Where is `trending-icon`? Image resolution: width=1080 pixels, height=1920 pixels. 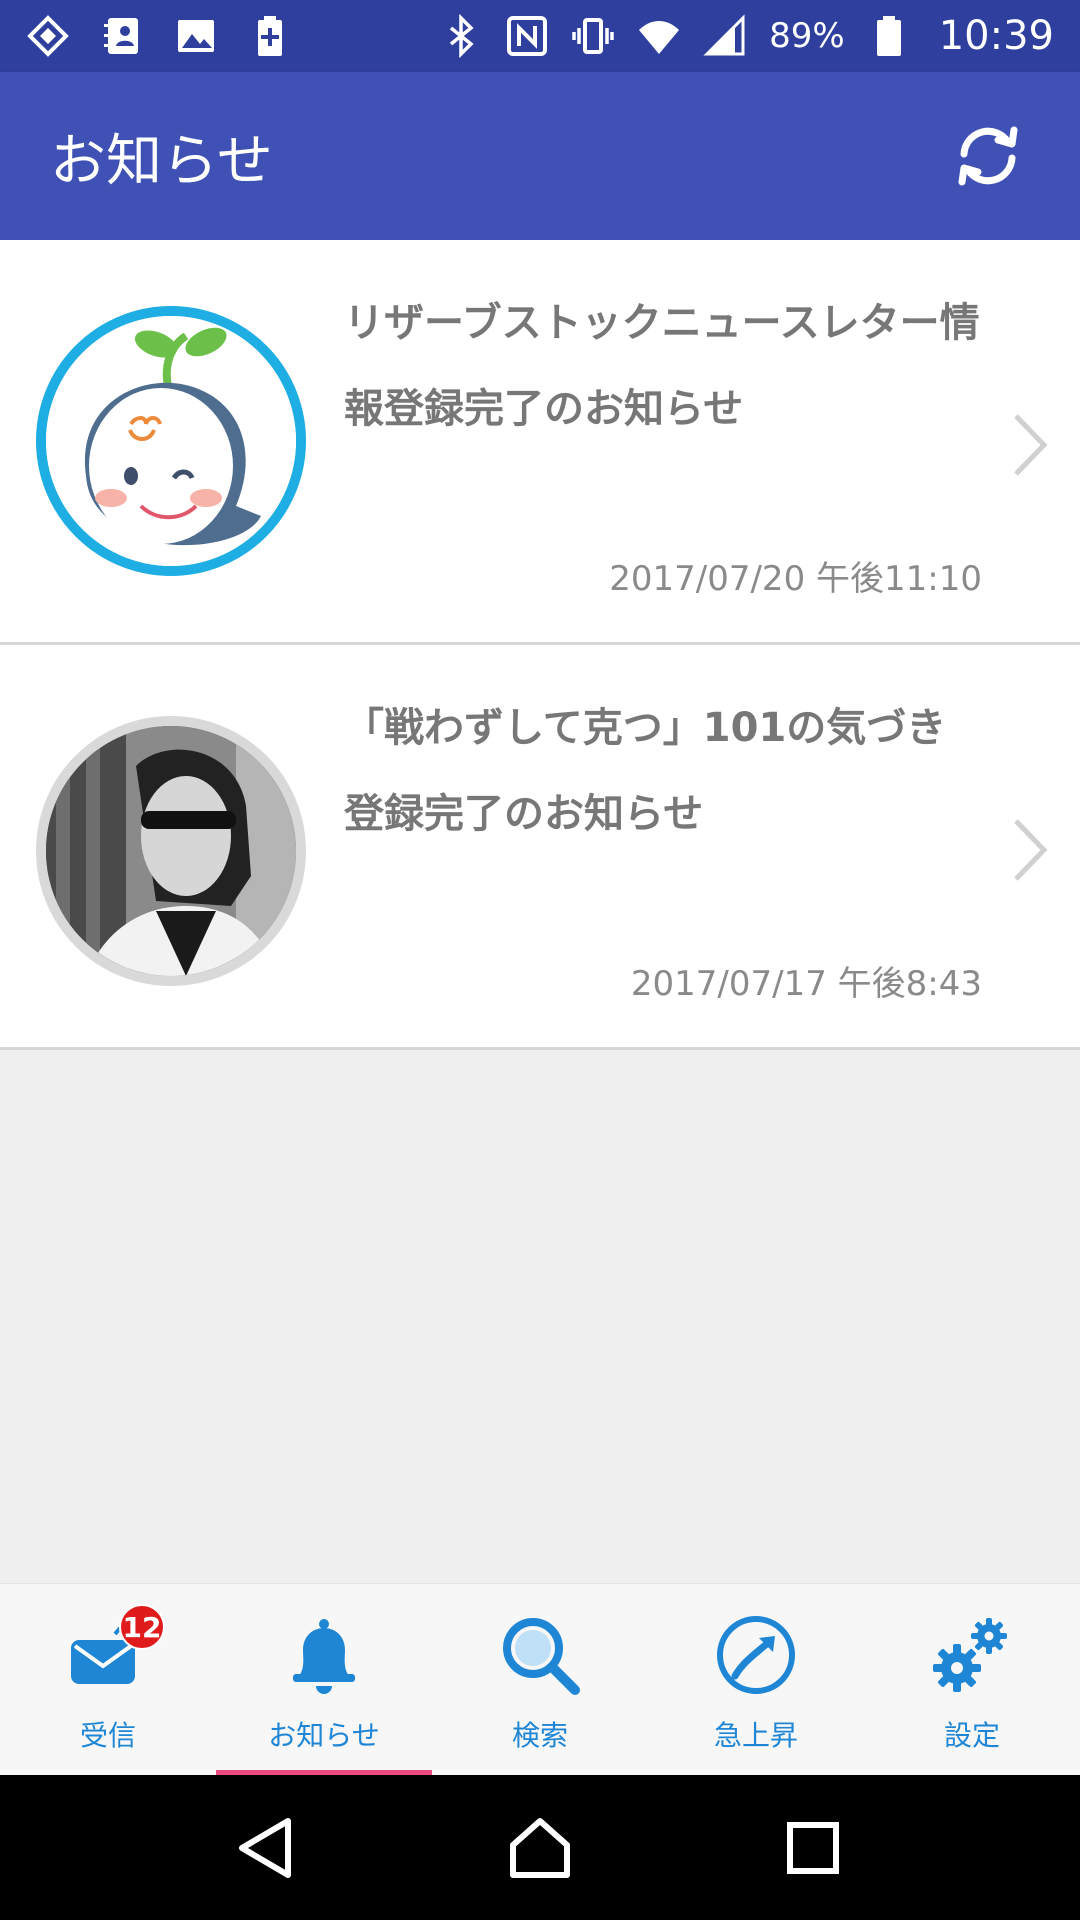
trending-icon is located at coordinates (756, 1655).